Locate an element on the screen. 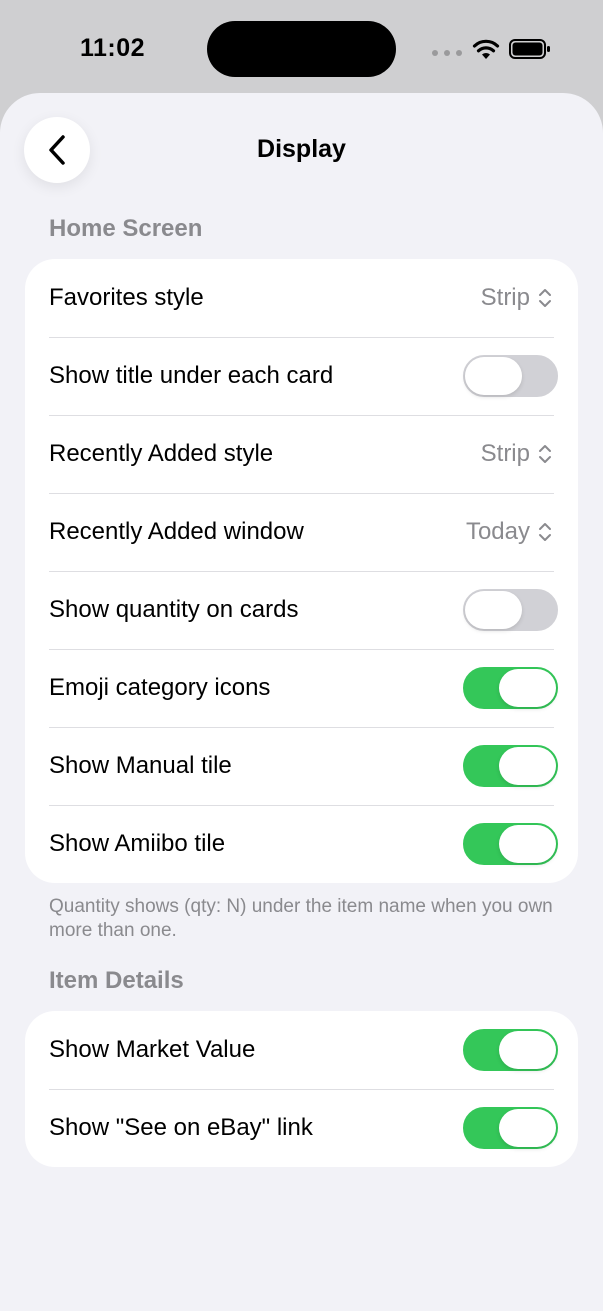 This screenshot has width=603, height=1311. status-time: 11:02 is located at coordinates (113, 48).